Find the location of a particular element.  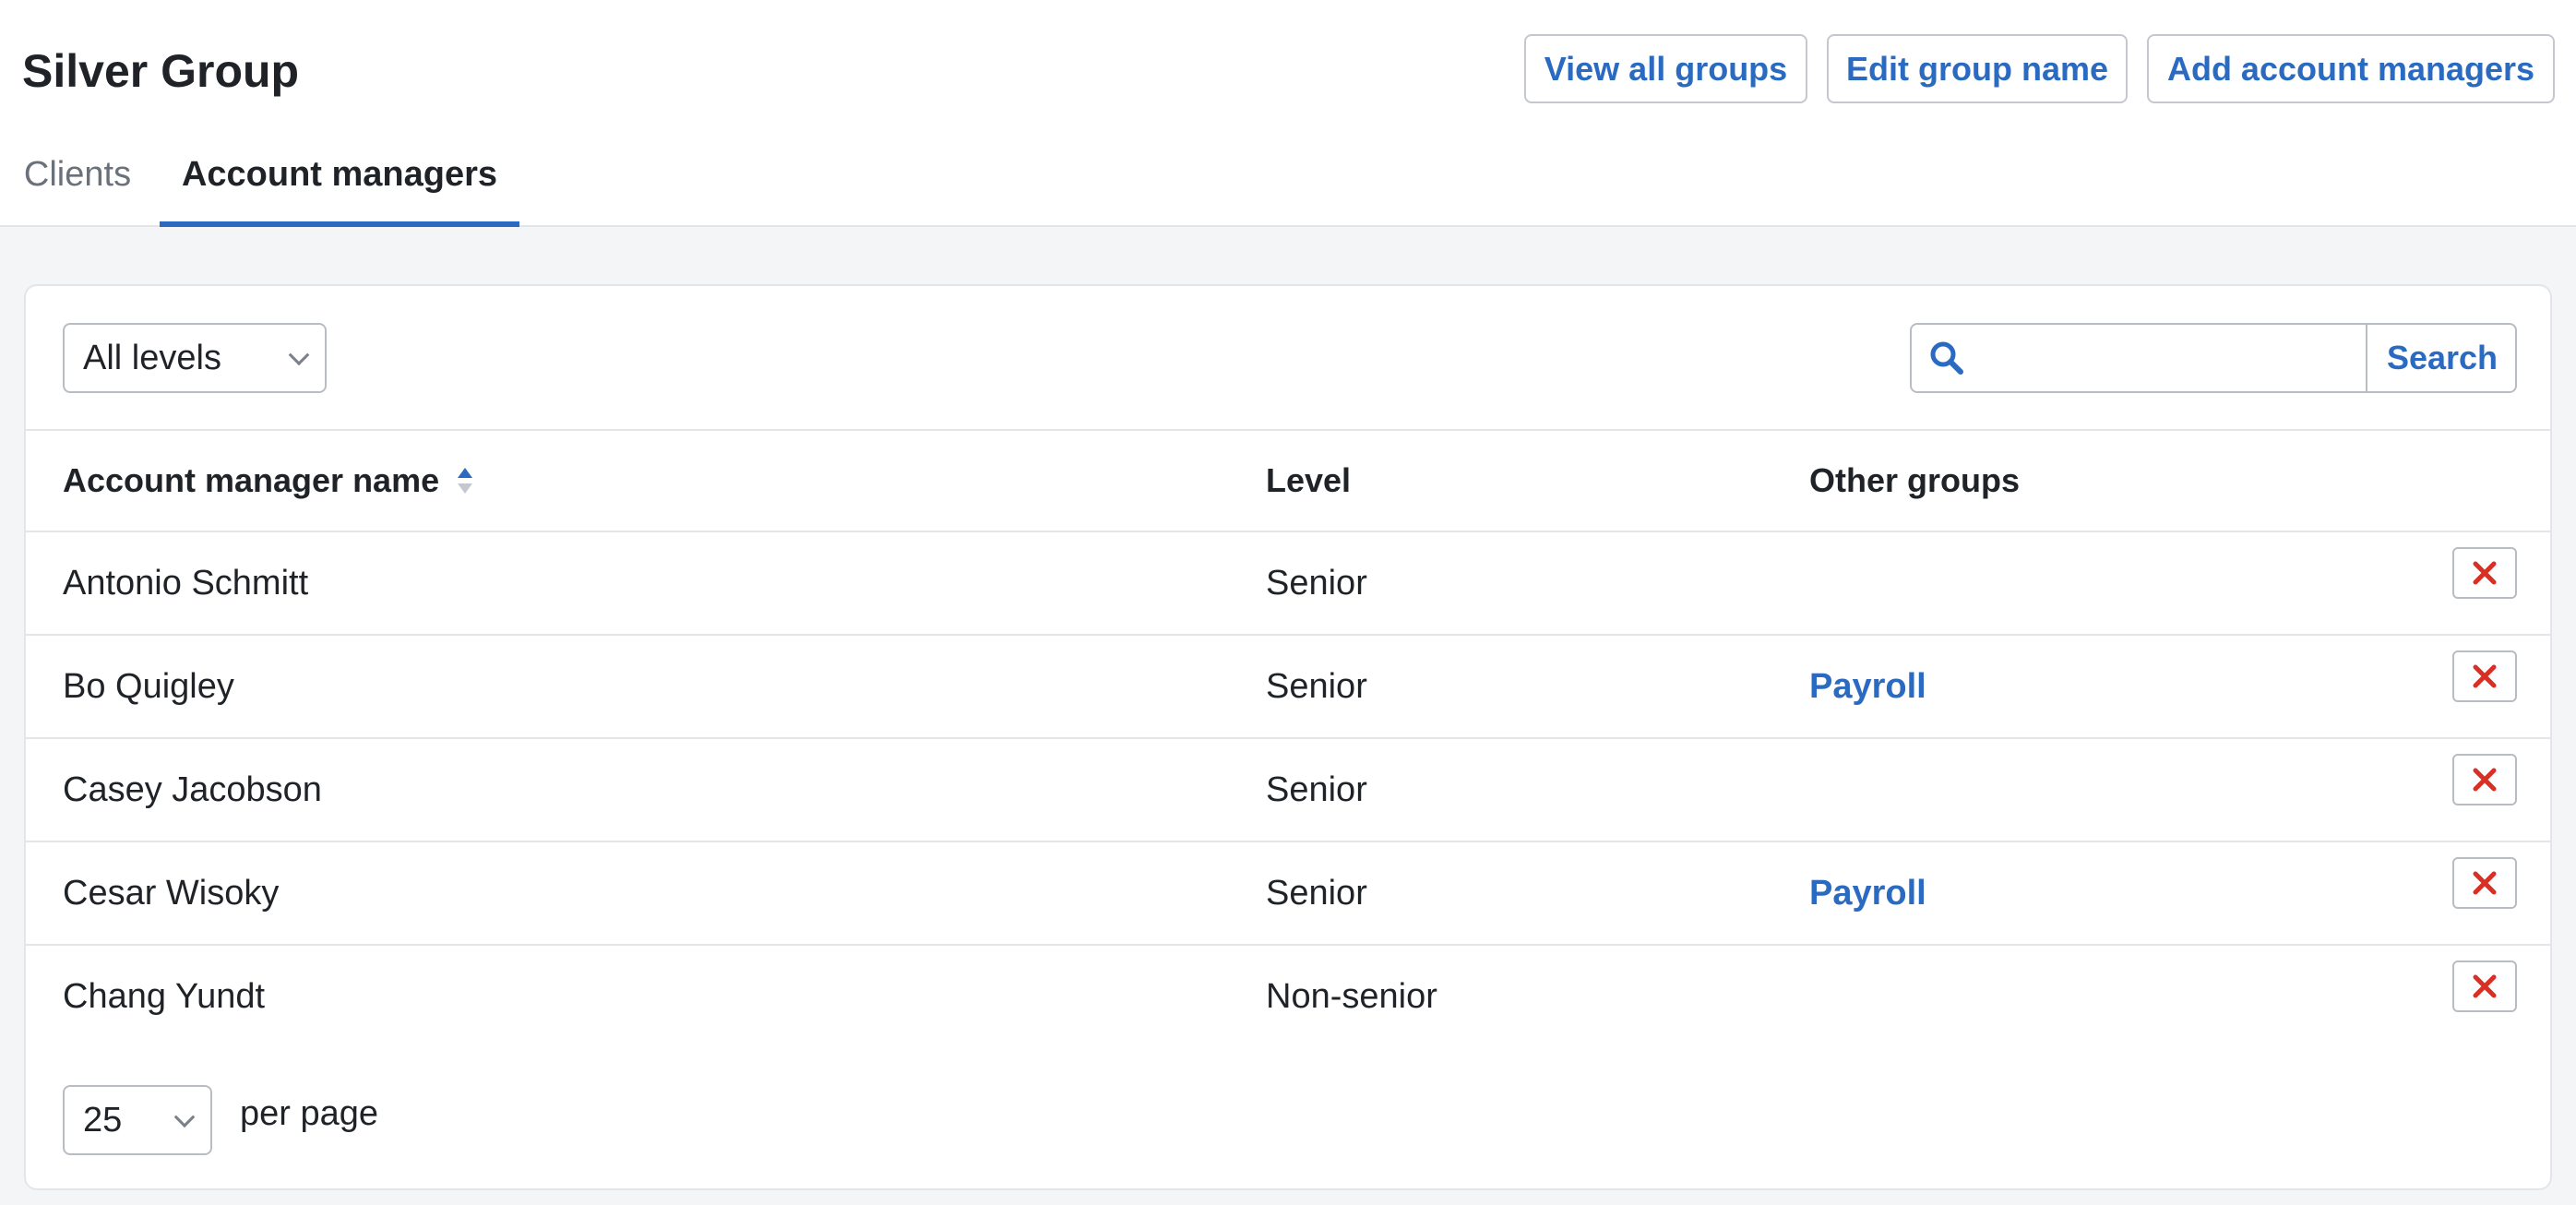

table-row: Cesar Wisoky Senior Payroll is located at coordinates (1288, 894).